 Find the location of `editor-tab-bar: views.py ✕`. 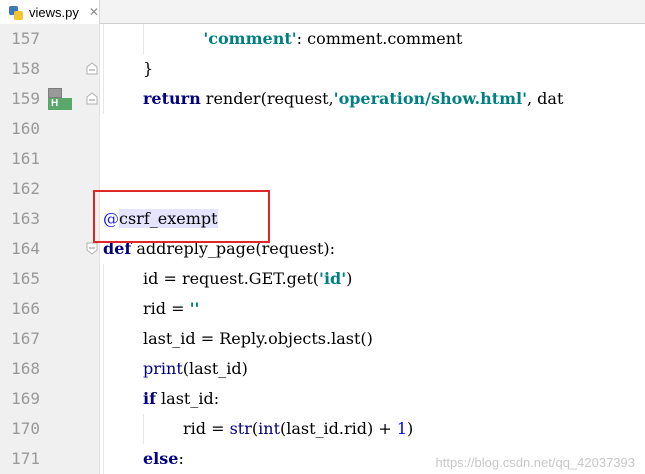

editor-tab-bar: views.py ✕ is located at coordinates (322, 12).